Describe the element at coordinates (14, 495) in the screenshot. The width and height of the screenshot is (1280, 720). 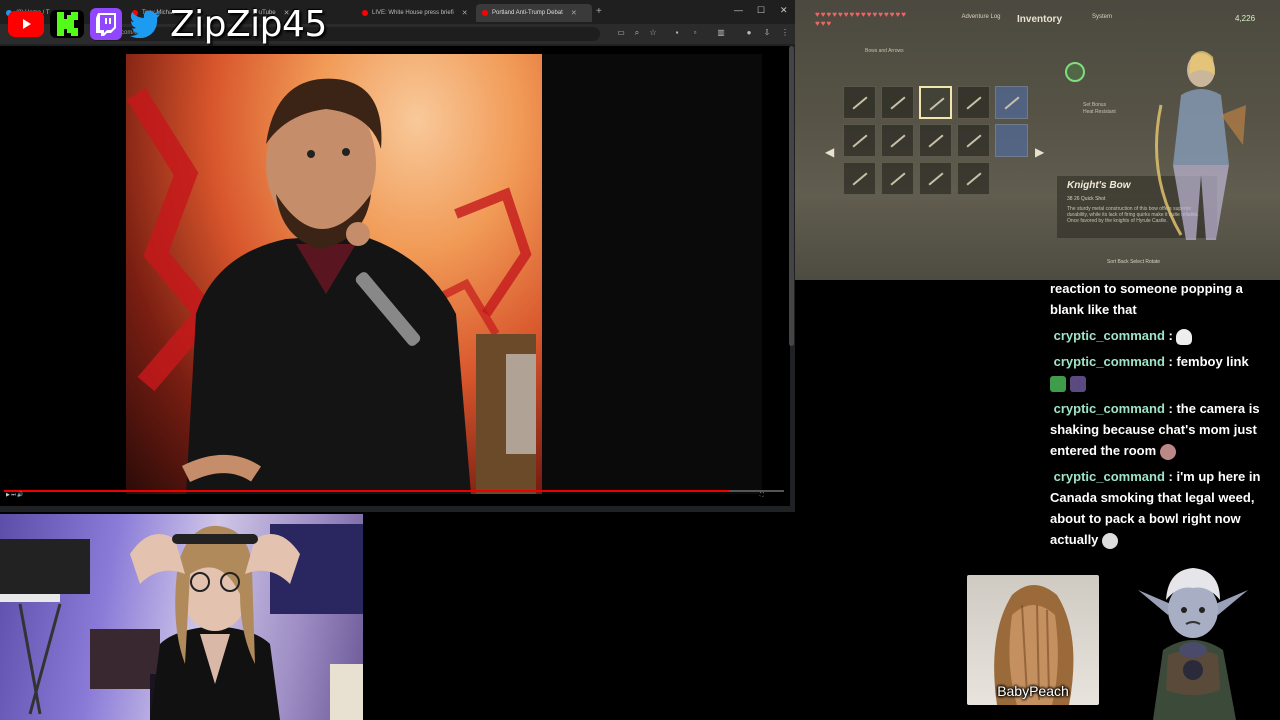
I see `play-icon: ▶ ⏭ 🔊` at that location.